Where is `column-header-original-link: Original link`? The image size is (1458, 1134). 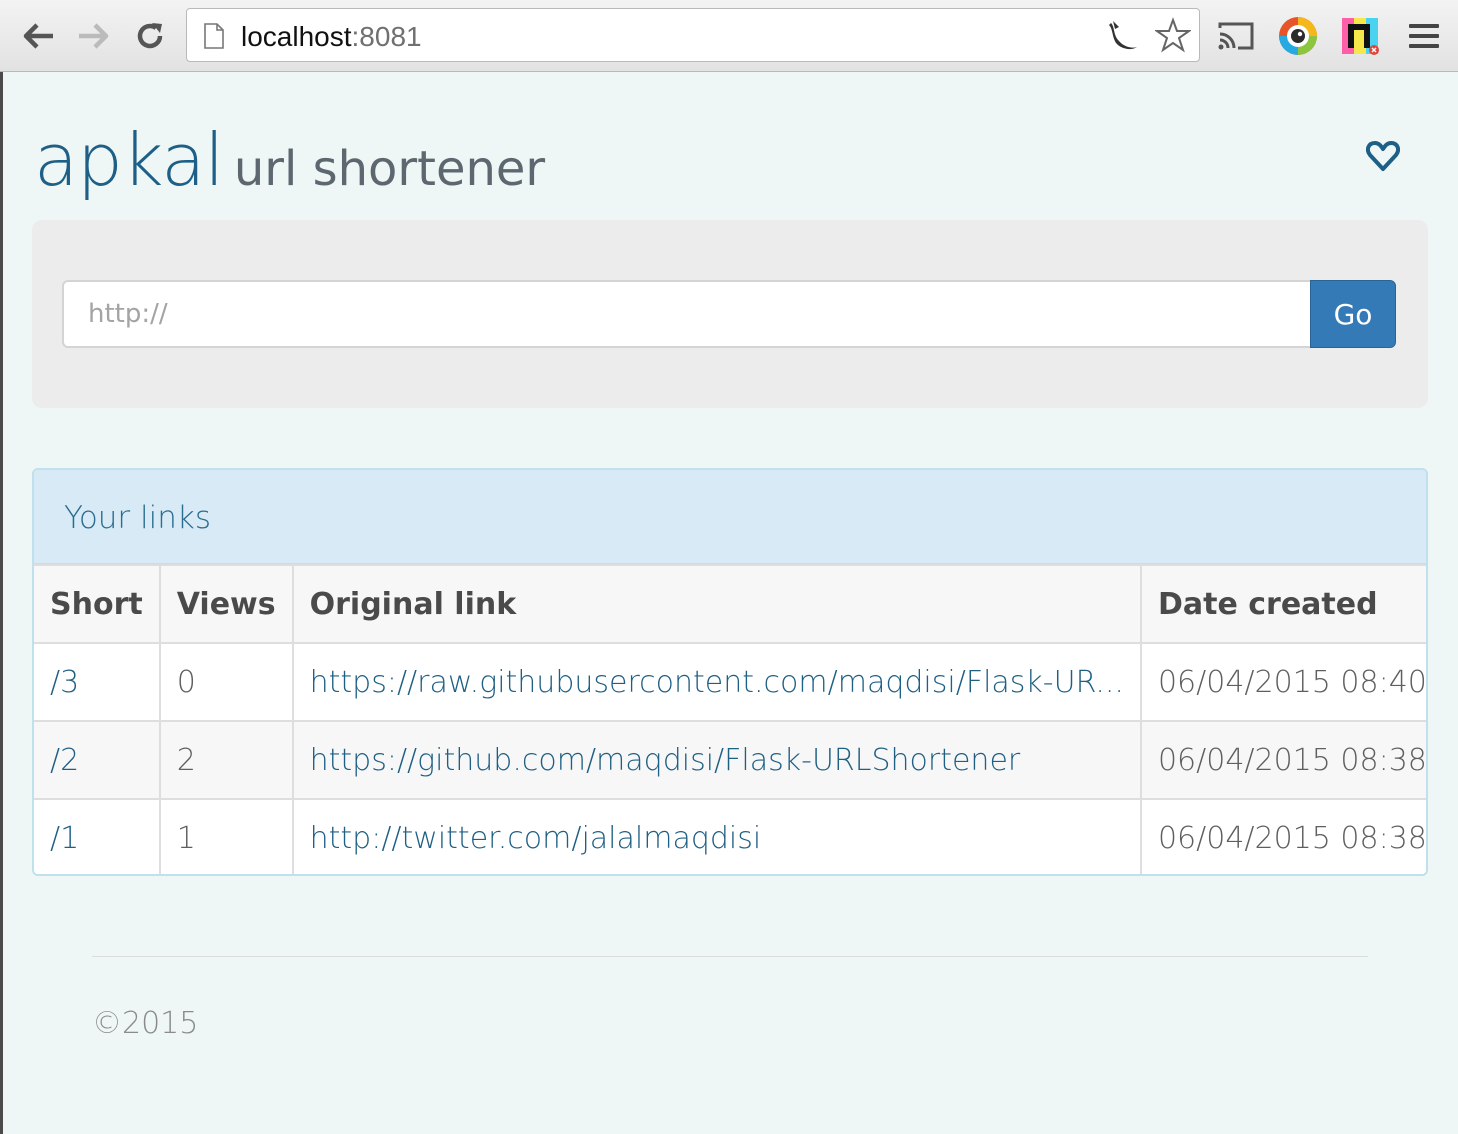
column-header-original-link: Original link is located at coordinates (716, 604).